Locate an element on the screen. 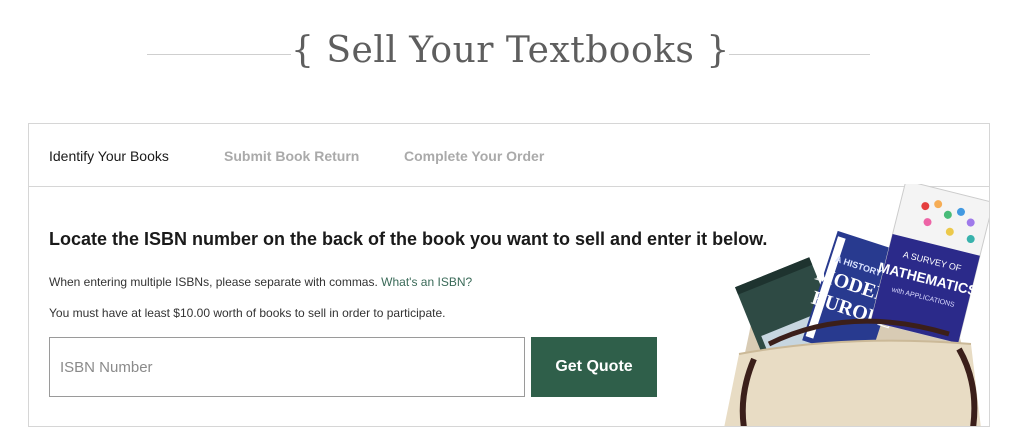  title-divider-left is located at coordinates (219, 54).